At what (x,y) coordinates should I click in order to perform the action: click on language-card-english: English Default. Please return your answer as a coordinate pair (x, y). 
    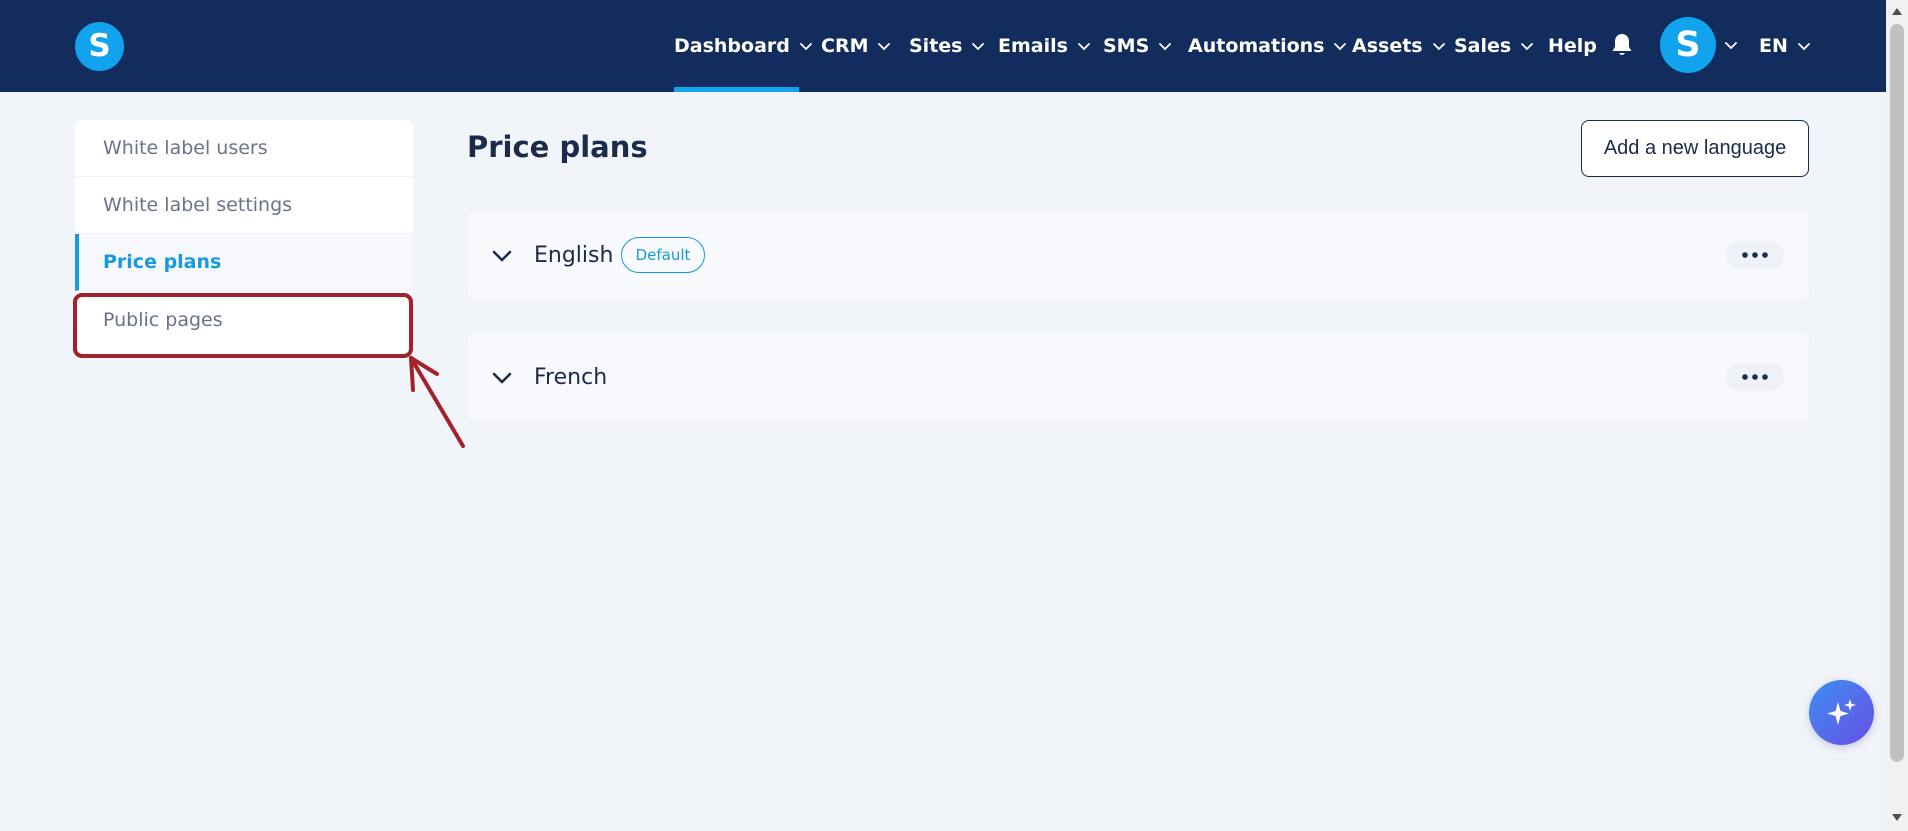
    Looking at the image, I should click on (1138, 255).